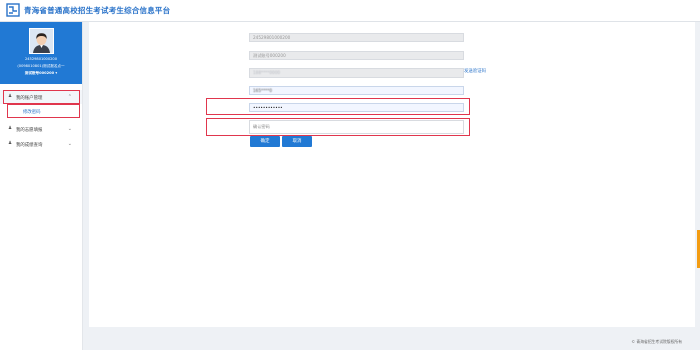 The image size is (700, 350). I want to click on account-dropdown: 测试账号000200 ▾, so click(41, 73).